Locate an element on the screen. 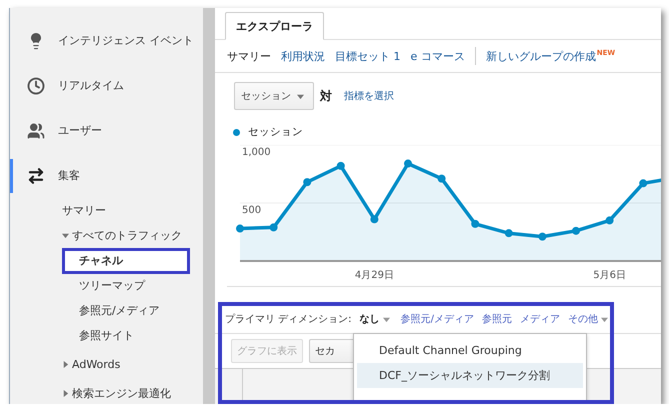 This screenshot has width=669, height=413. vs-label: 対 is located at coordinates (326, 96).